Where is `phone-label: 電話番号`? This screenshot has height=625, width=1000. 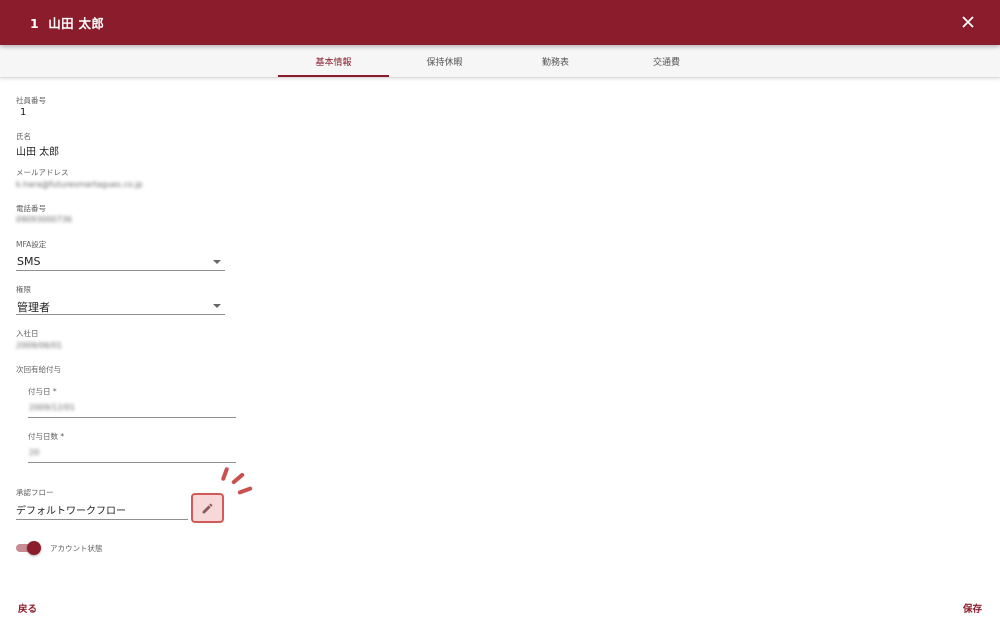 phone-label: 電話番号 is located at coordinates (31, 208).